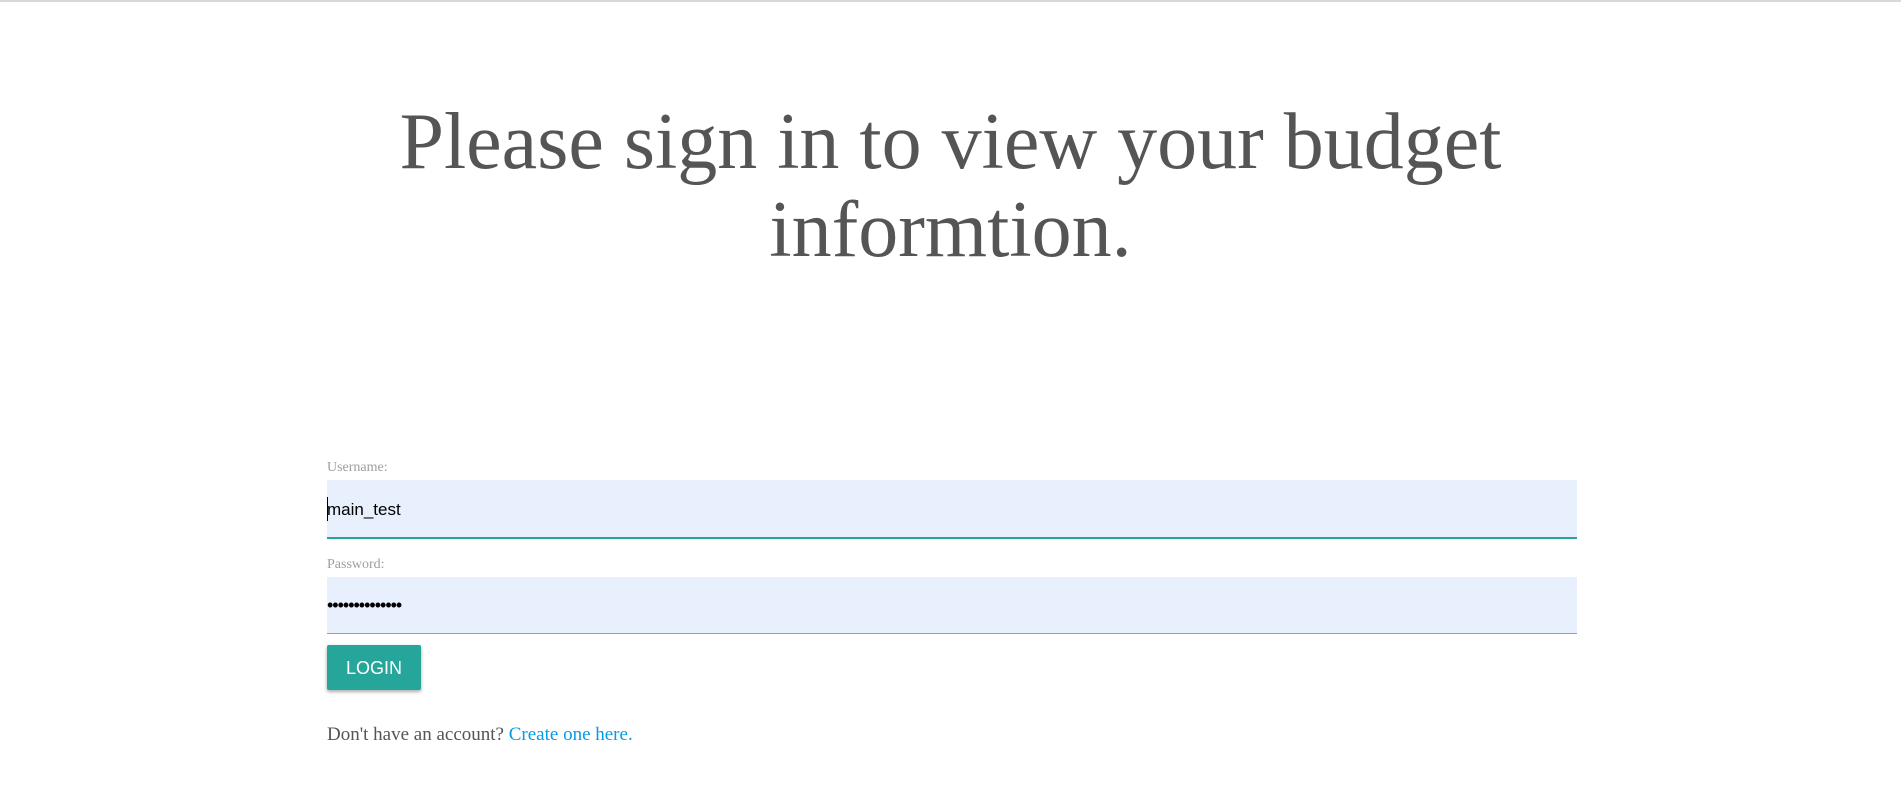 This screenshot has height=797, width=1901. What do you see at coordinates (950, 142) in the screenshot?
I see `page-title-line-1: Please sign in to view your budget` at bounding box center [950, 142].